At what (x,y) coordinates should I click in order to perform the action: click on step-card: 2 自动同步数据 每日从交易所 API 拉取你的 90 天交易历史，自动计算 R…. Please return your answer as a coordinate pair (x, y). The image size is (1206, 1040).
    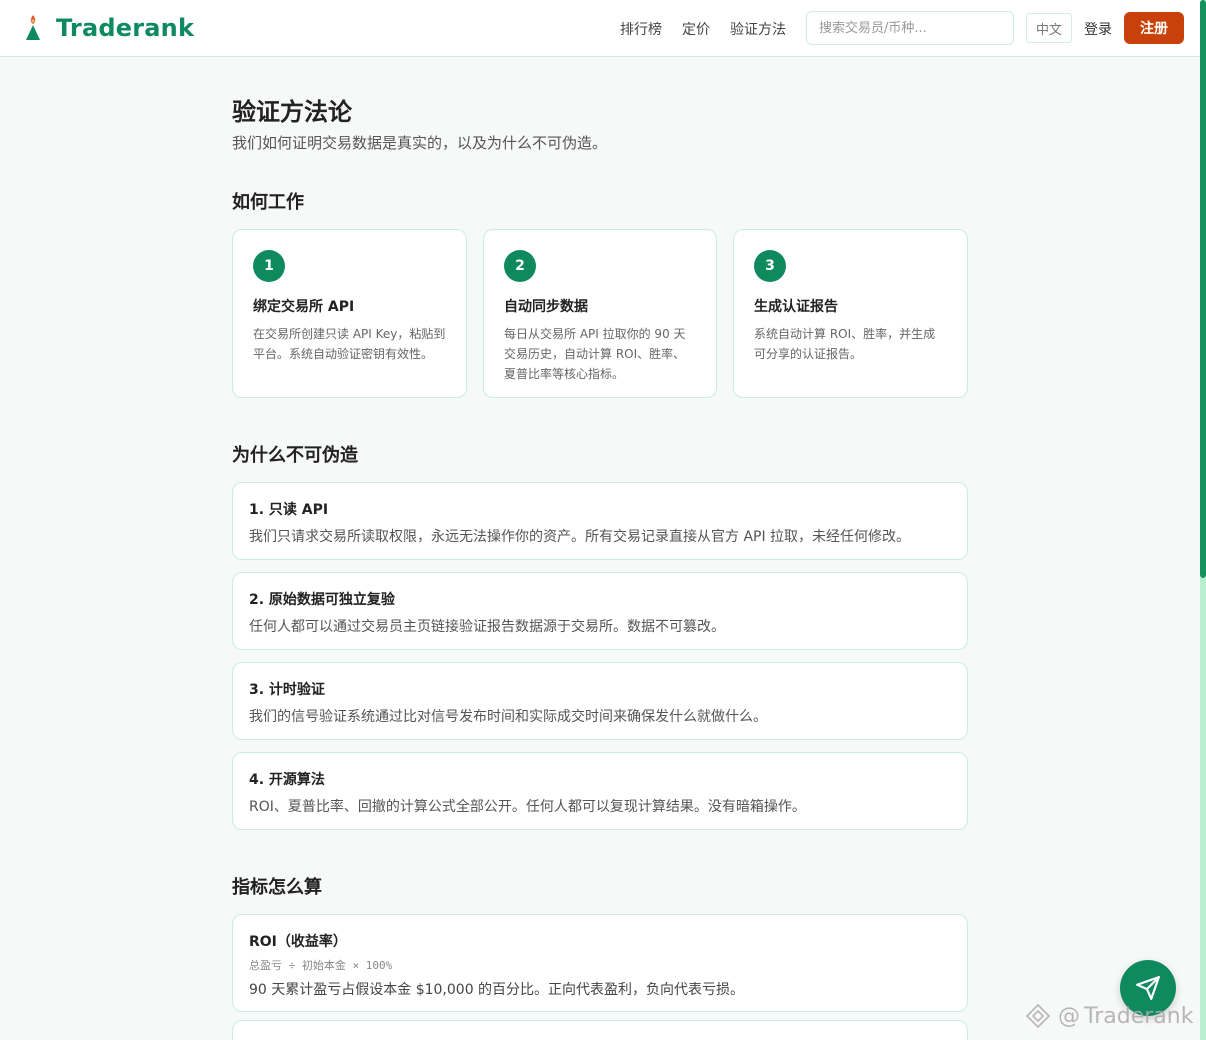
    Looking at the image, I should click on (600, 313).